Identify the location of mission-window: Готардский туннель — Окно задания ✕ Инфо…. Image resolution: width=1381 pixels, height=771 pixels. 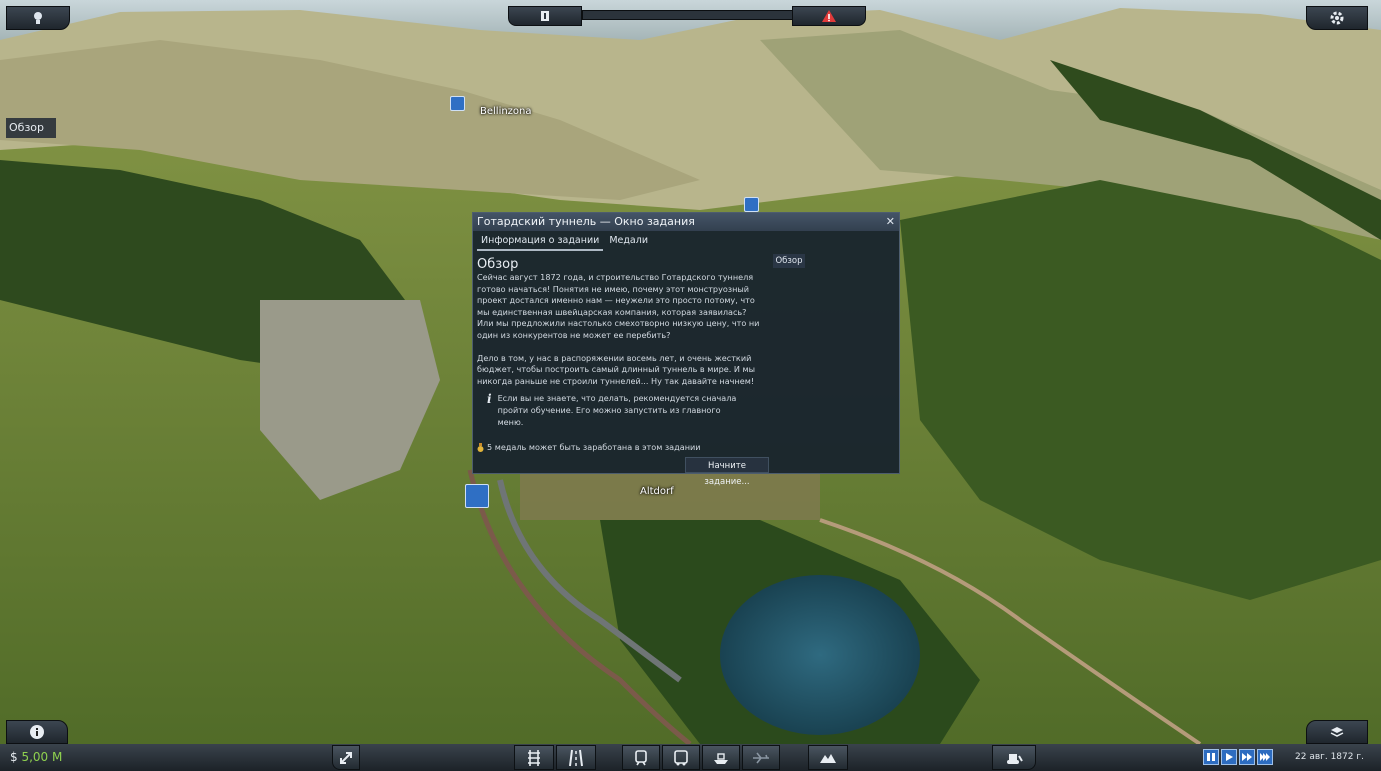
(686, 349).